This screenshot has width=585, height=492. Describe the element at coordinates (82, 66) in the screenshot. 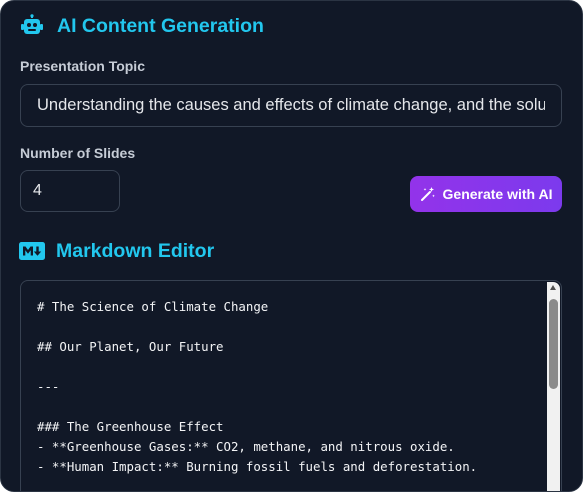

I see `topic-label: Presentation Topic` at that location.